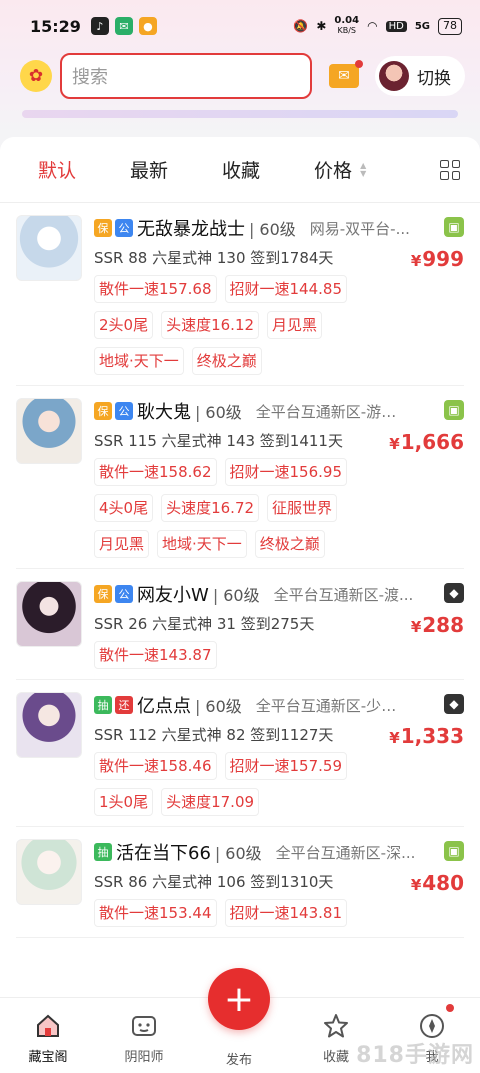 Image resolution: width=480 pixels, height=1073 pixels. What do you see at coordinates (124, 802) in the screenshot?
I see `attribute-chip: 1头0尾` at bounding box center [124, 802].